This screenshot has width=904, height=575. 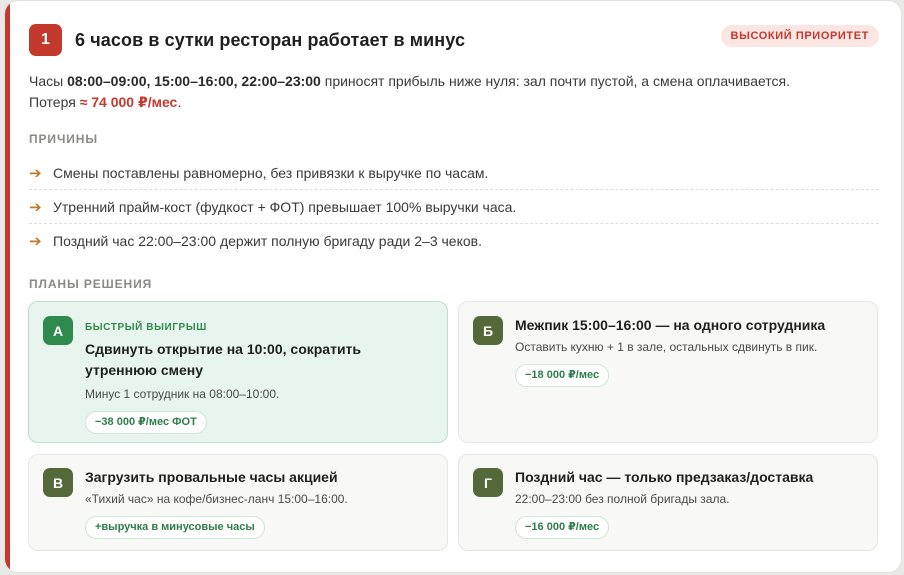 I want to click on loss-prefix: Потеря, so click(x=54, y=102).